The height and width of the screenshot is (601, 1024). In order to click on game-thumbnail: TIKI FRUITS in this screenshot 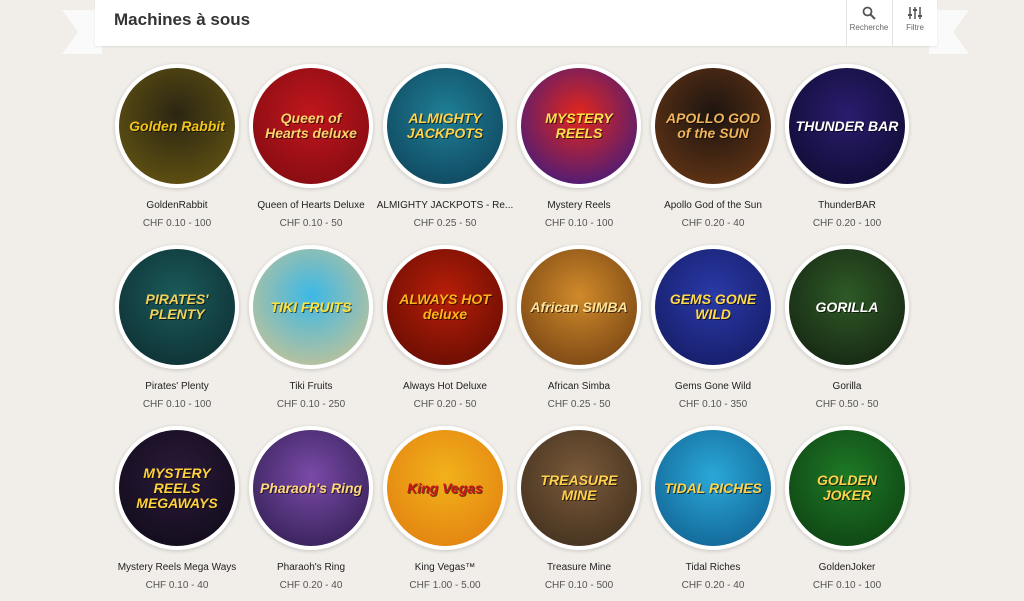, I will do `click(311, 307)`.